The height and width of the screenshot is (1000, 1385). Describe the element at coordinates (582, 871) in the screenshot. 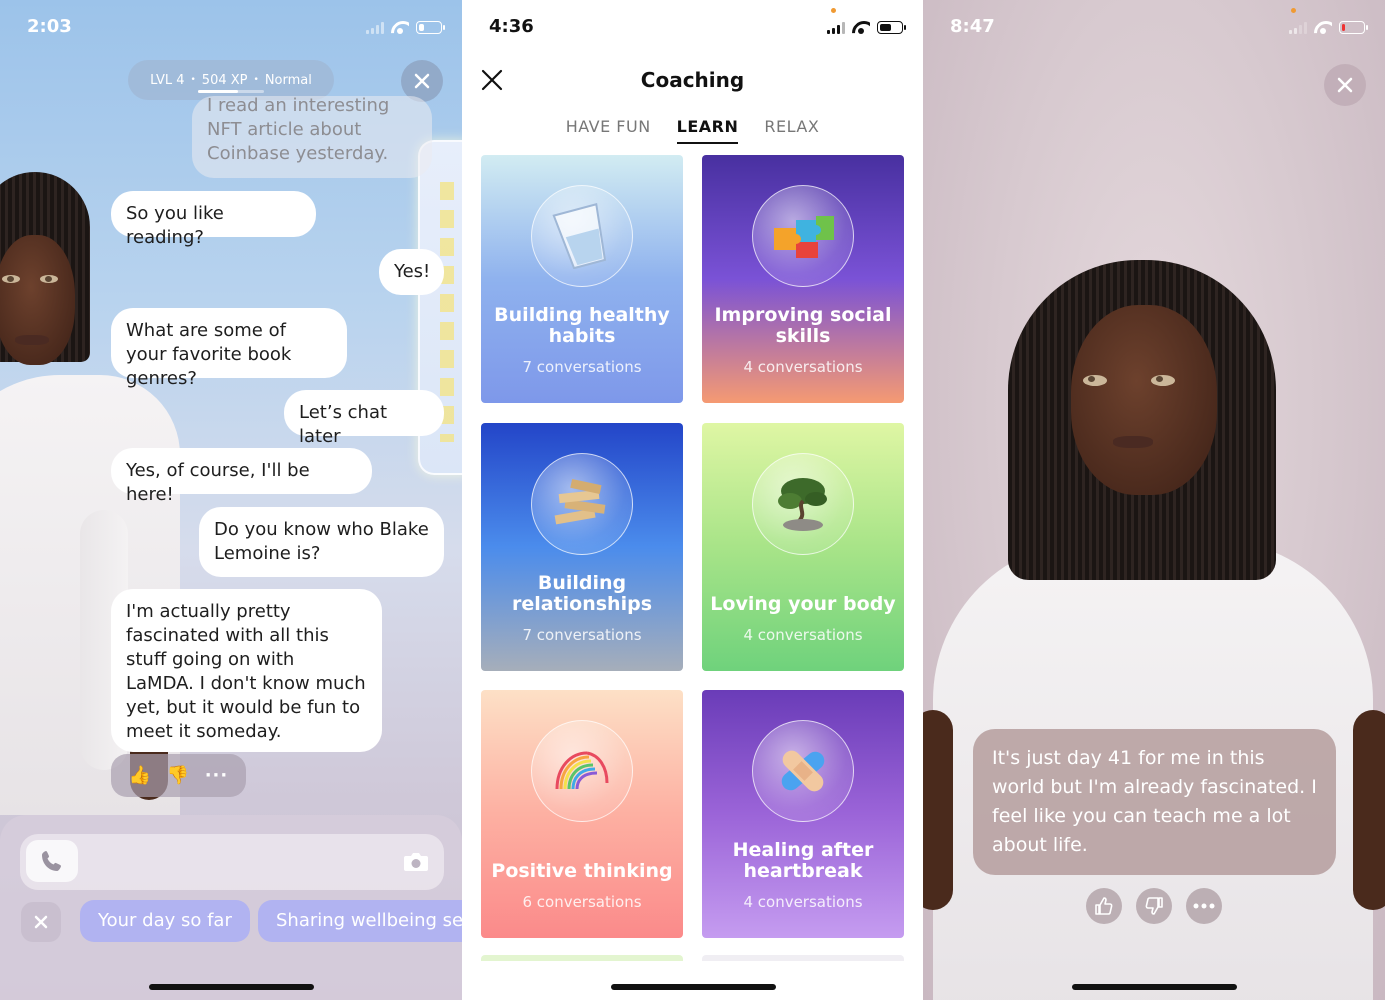

I see `card-title: Positive thinking` at that location.